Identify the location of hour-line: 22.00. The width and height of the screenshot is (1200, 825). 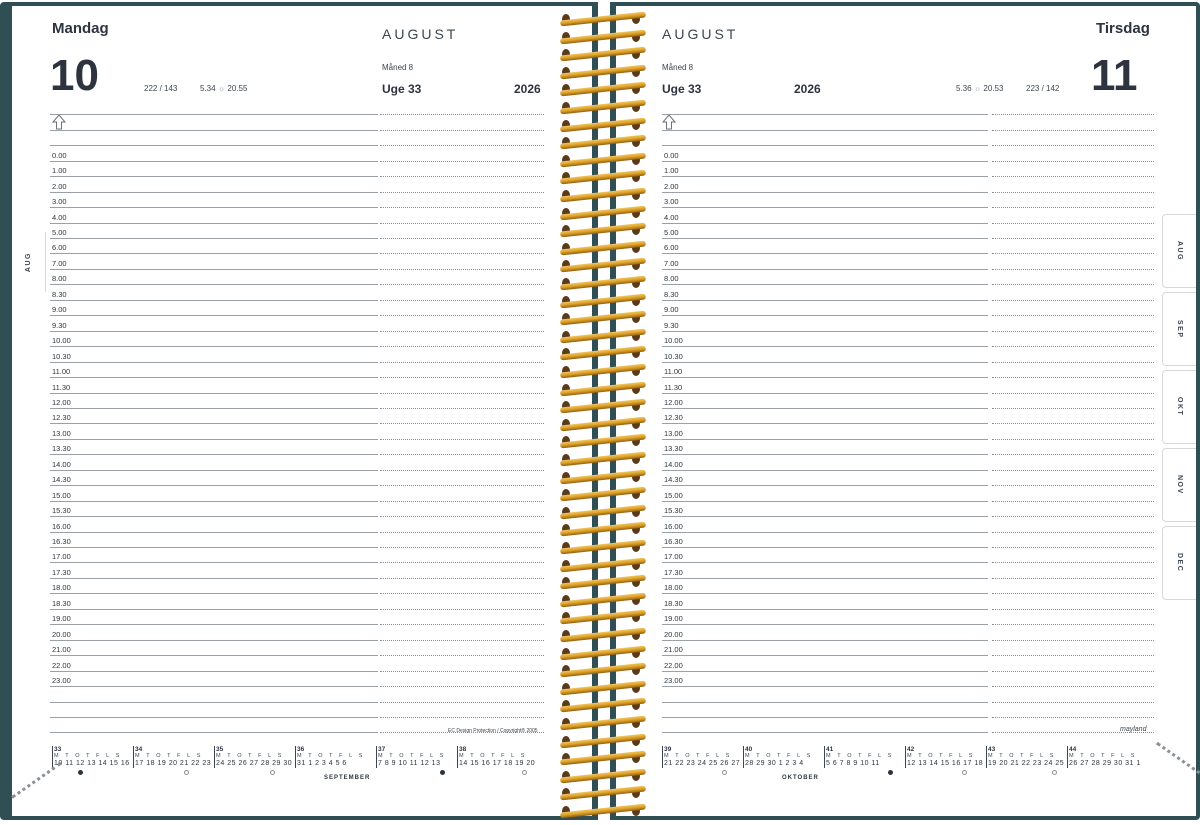
(214, 664).